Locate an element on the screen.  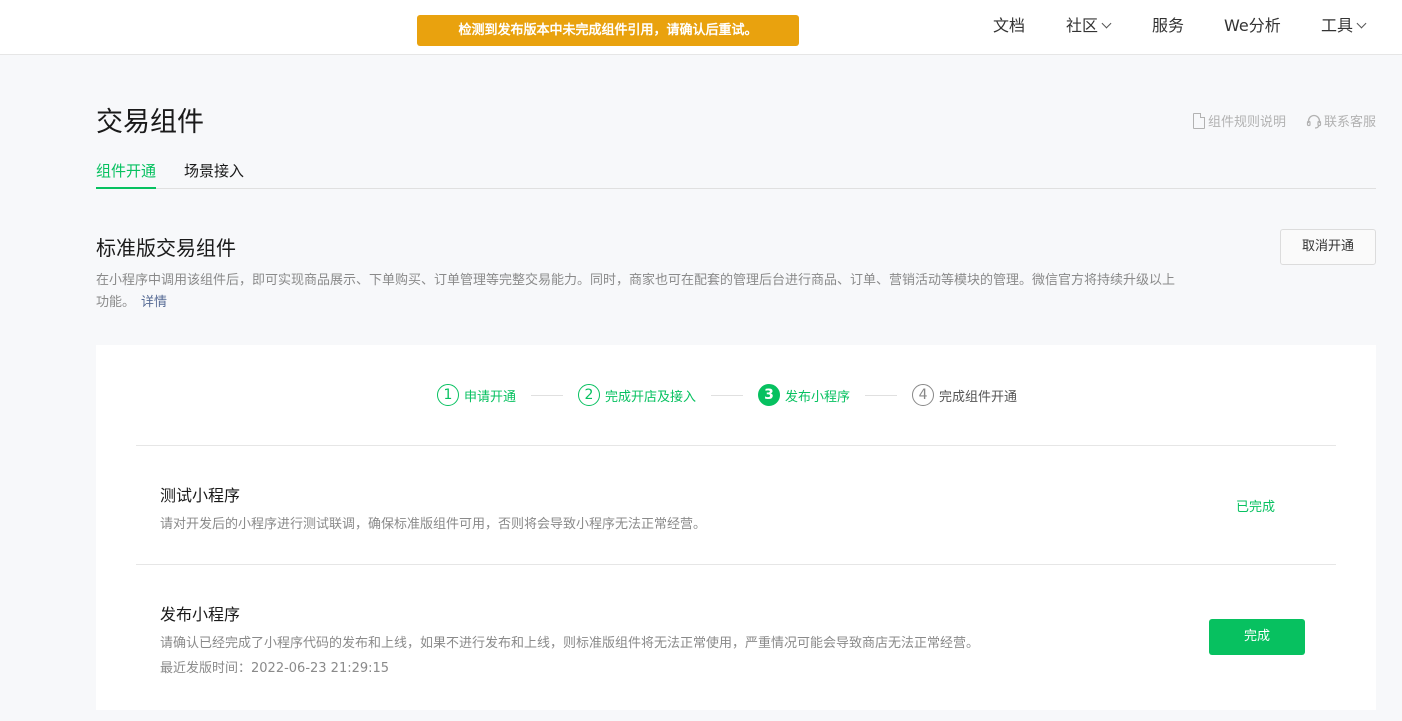
nav-tools: 工具 is located at coordinates (1344, 26).